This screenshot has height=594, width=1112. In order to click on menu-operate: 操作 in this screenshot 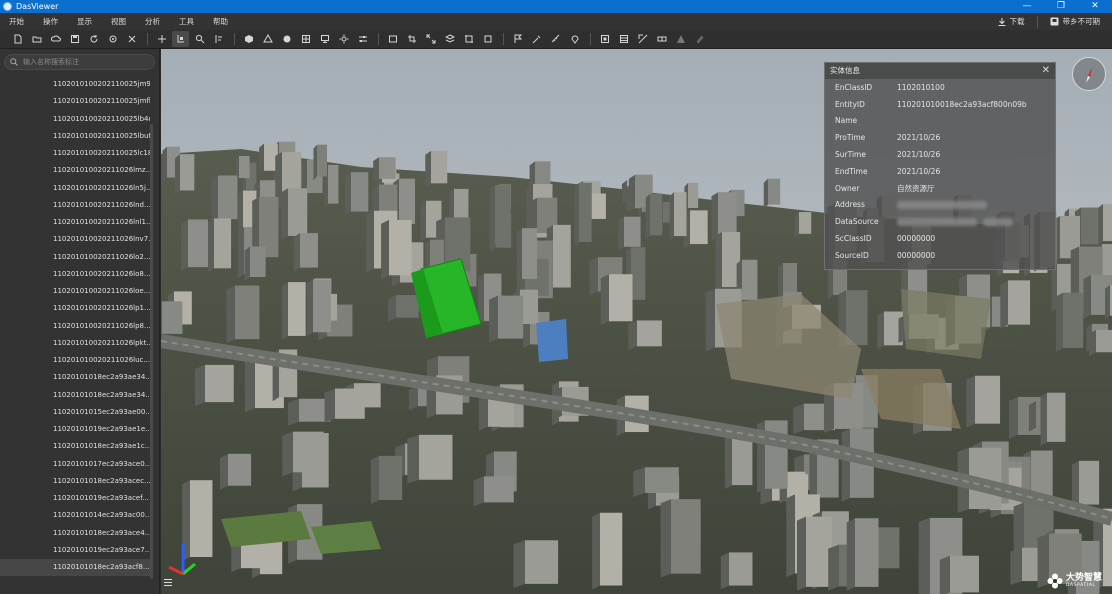, I will do `click(51, 21)`.